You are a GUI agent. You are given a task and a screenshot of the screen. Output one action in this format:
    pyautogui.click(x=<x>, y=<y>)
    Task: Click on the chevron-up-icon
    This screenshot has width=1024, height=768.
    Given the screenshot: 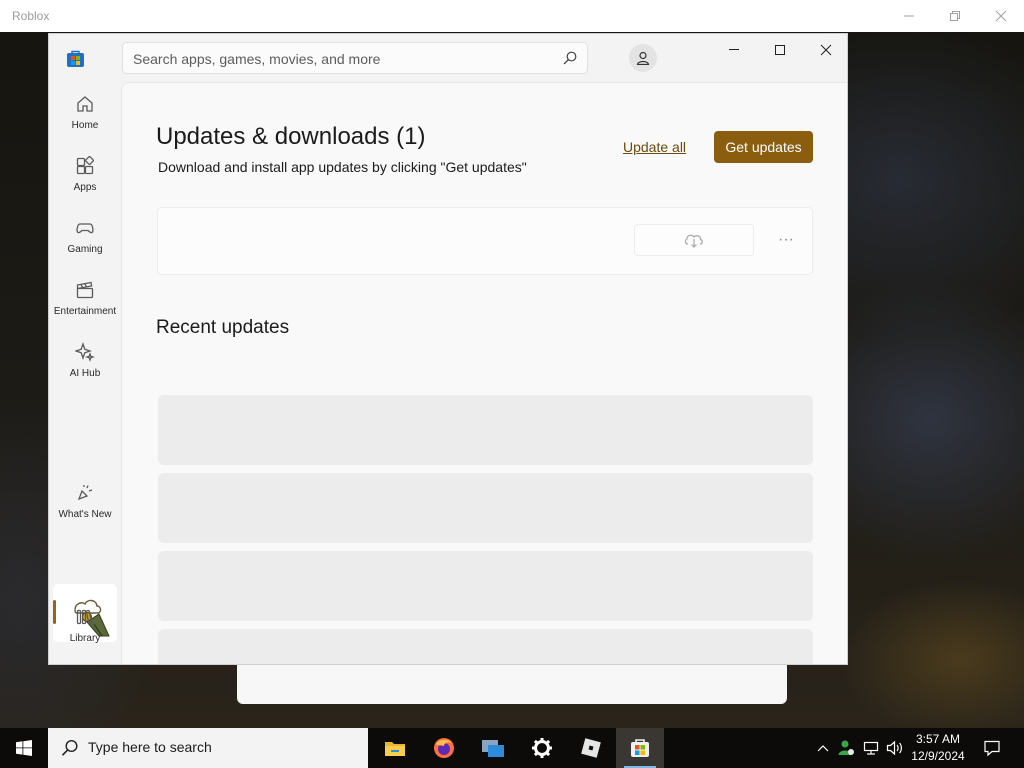 What is the action you would take?
    pyautogui.click(x=823, y=748)
    